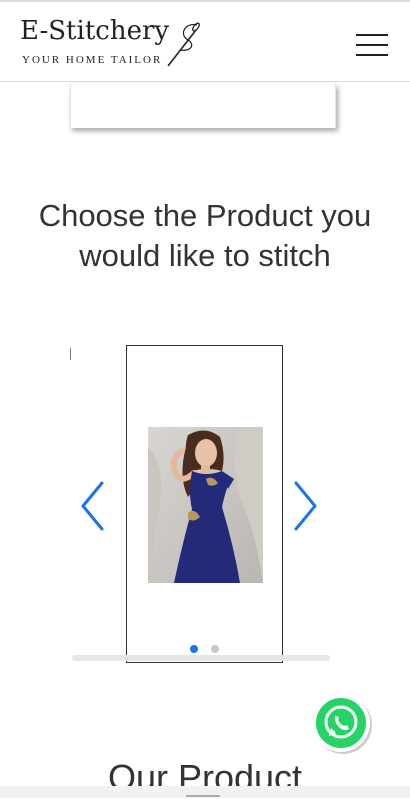 This screenshot has height=800, width=410. Describe the element at coordinates (205, 215) in the screenshot. I see `section-title-line1: Choose the Product you` at that location.